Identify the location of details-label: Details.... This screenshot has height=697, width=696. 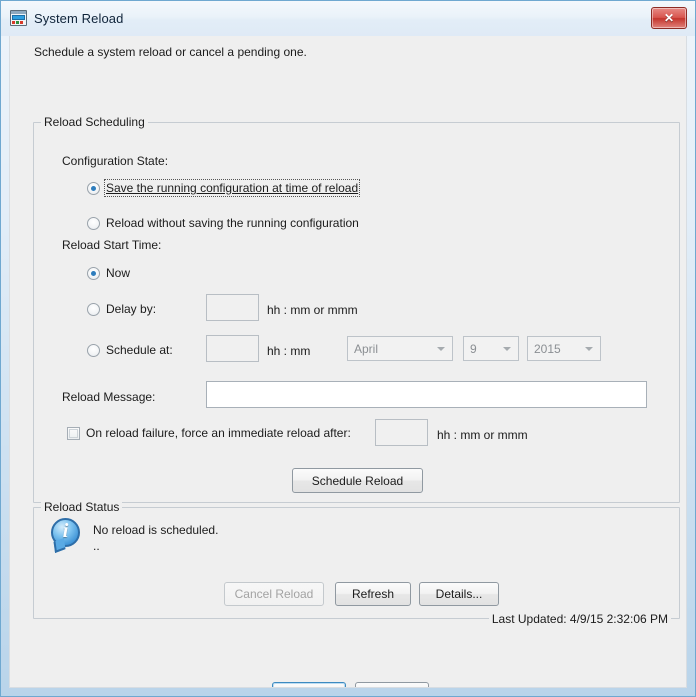
(459, 594).